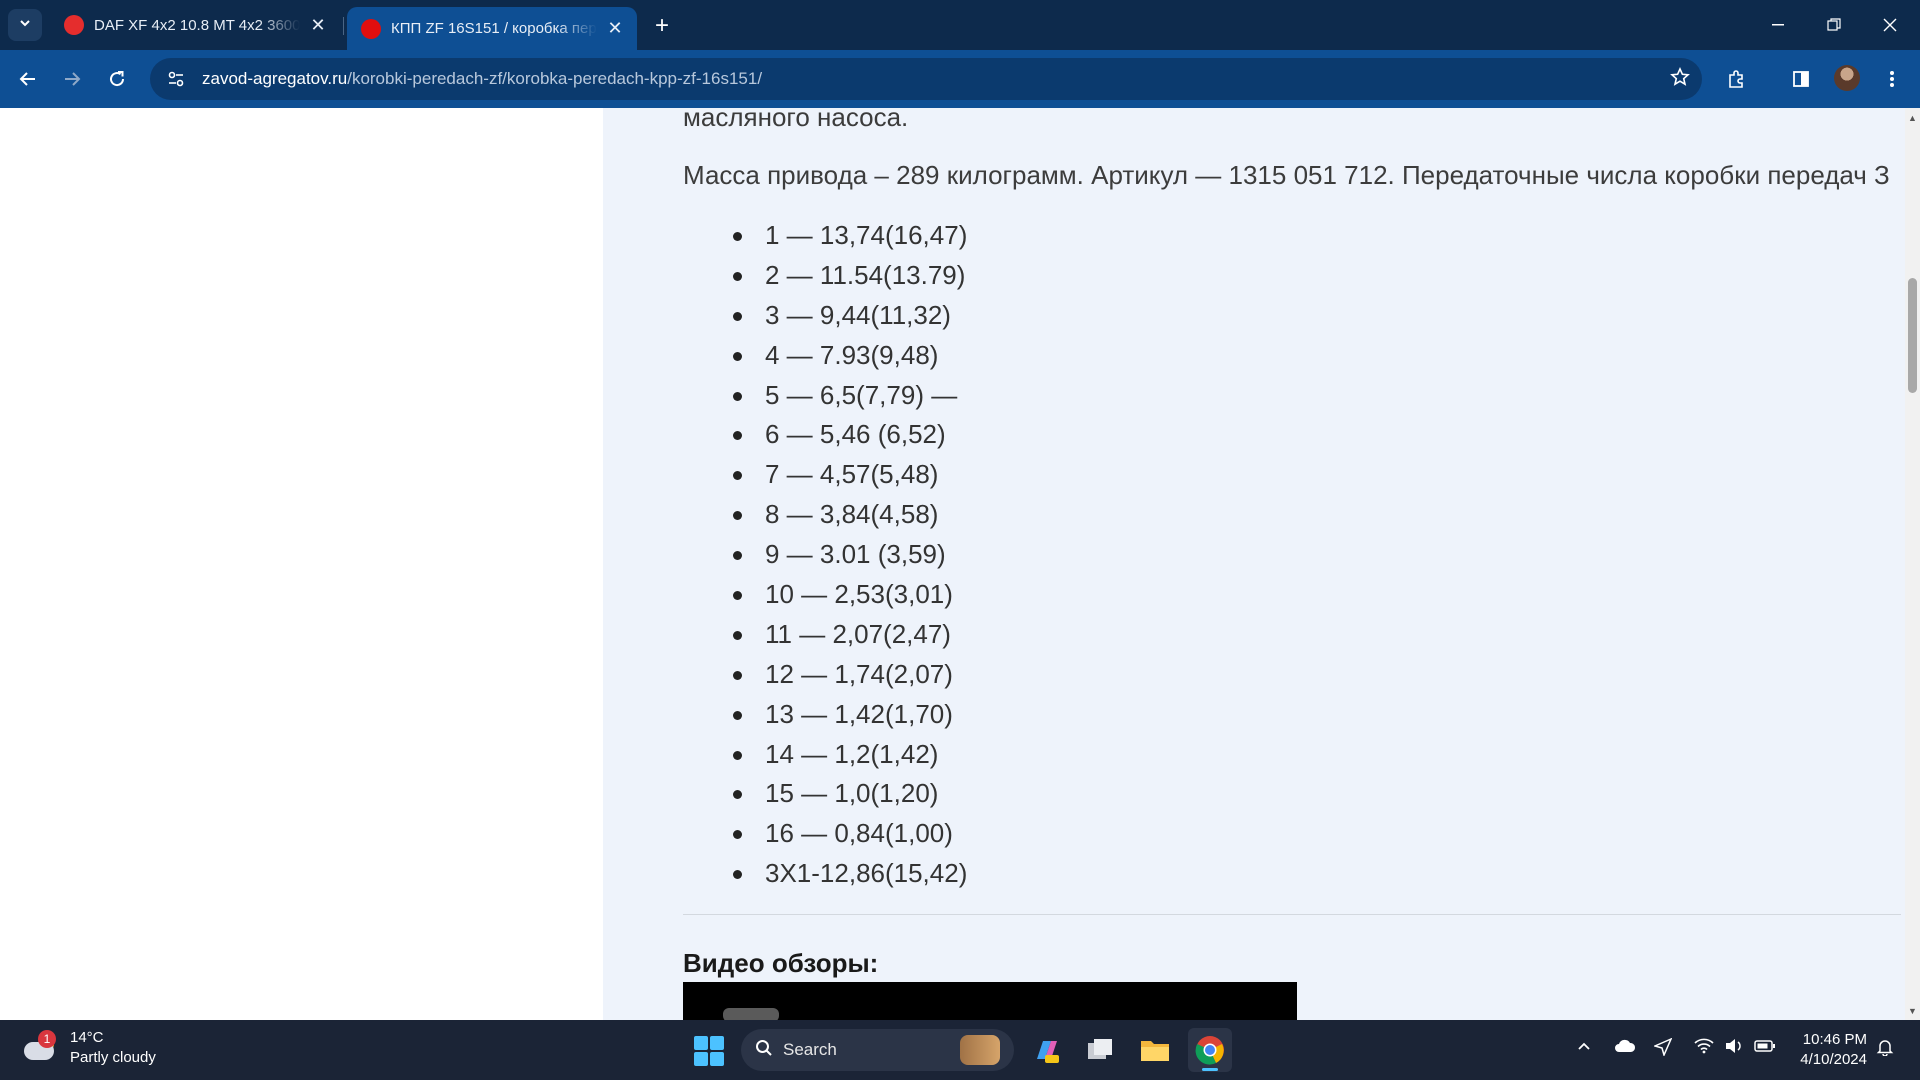  I want to click on tab-title: DAF XF 4x2 10.8 MT 4x2 3600 X, so click(197, 25).